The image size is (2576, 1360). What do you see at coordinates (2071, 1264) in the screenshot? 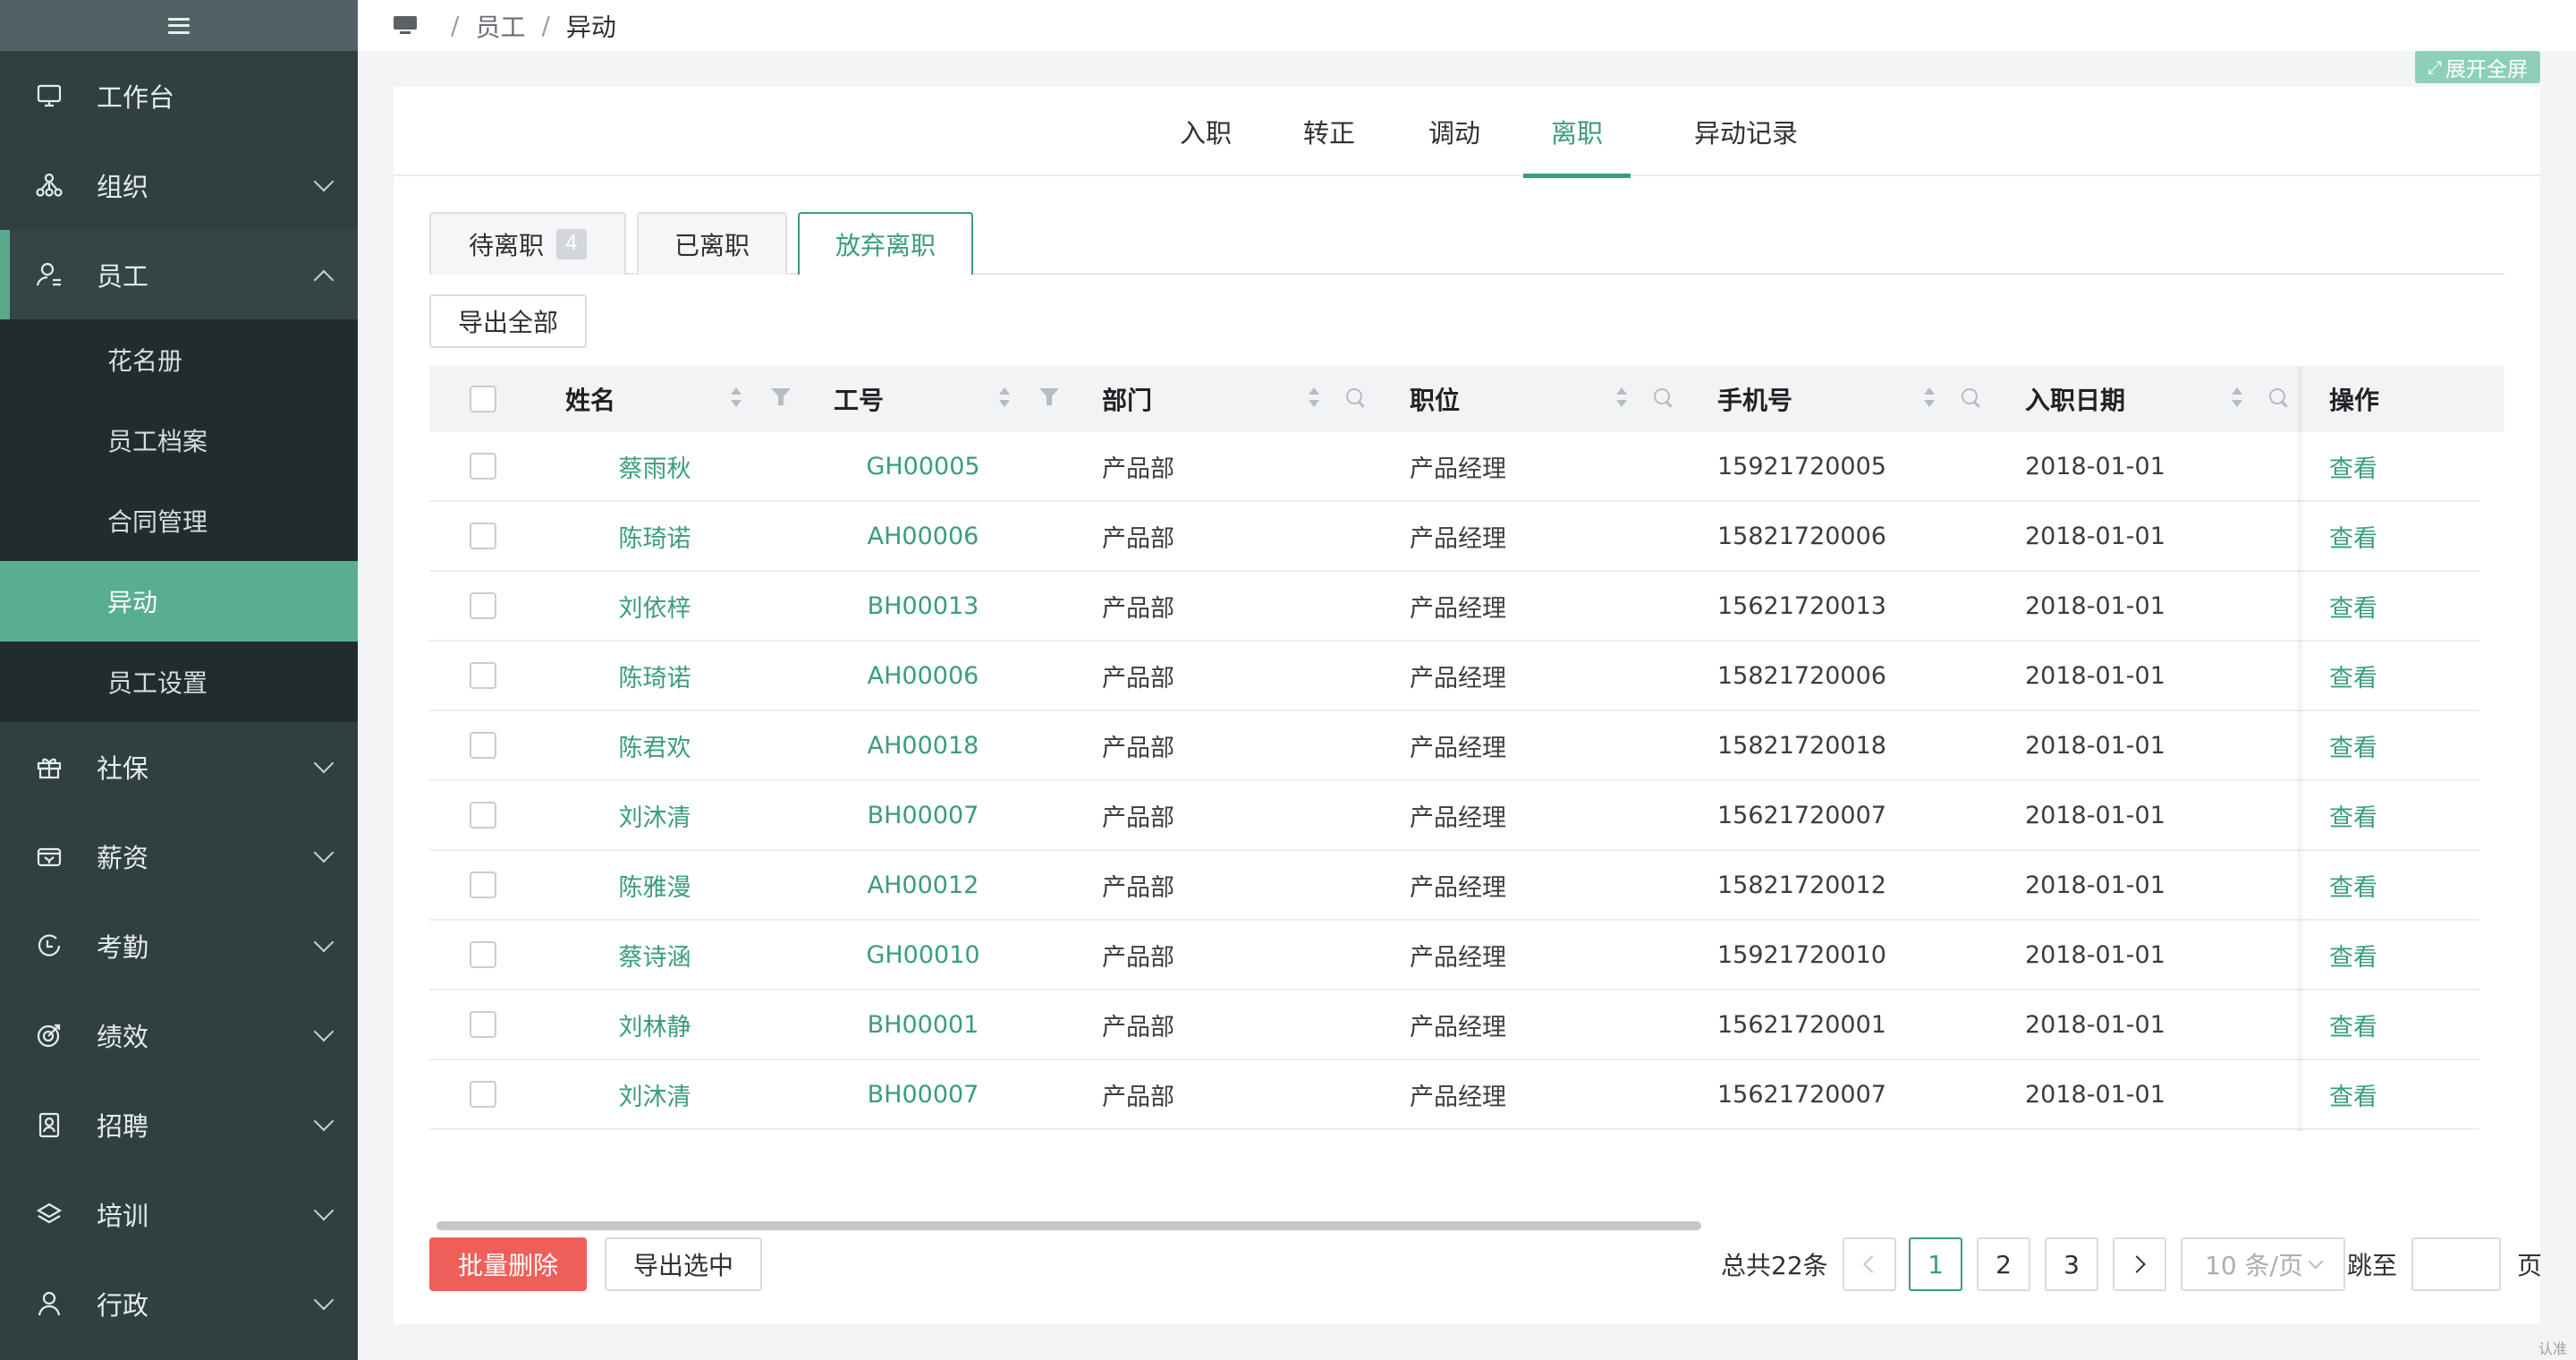
I see `page-button-3: 3` at bounding box center [2071, 1264].